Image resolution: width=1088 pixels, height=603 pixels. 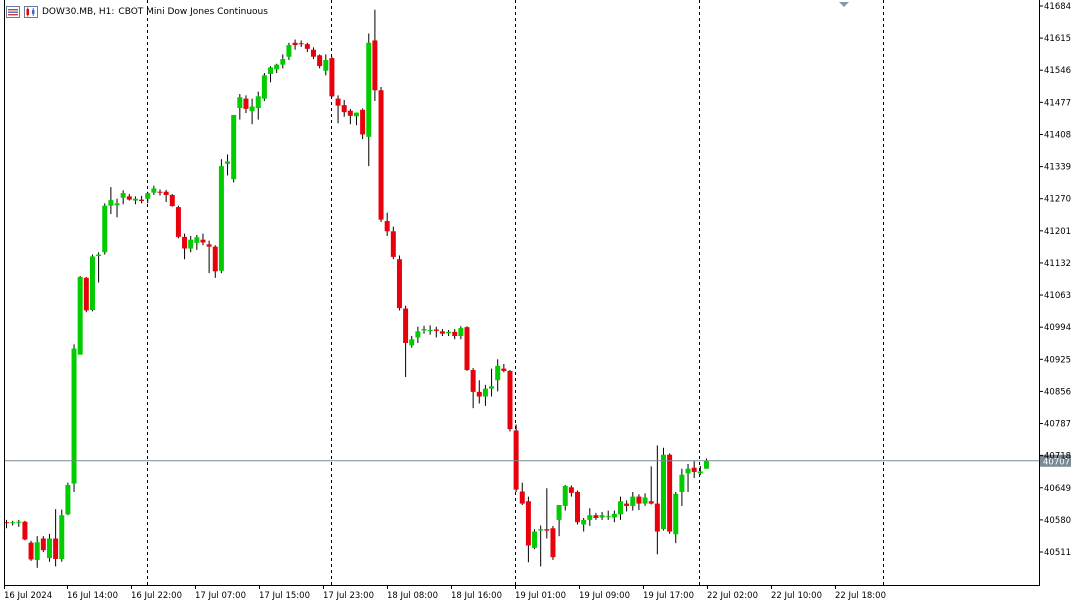 I want to click on y-tick-label: 40580, so click(x=1057, y=521).